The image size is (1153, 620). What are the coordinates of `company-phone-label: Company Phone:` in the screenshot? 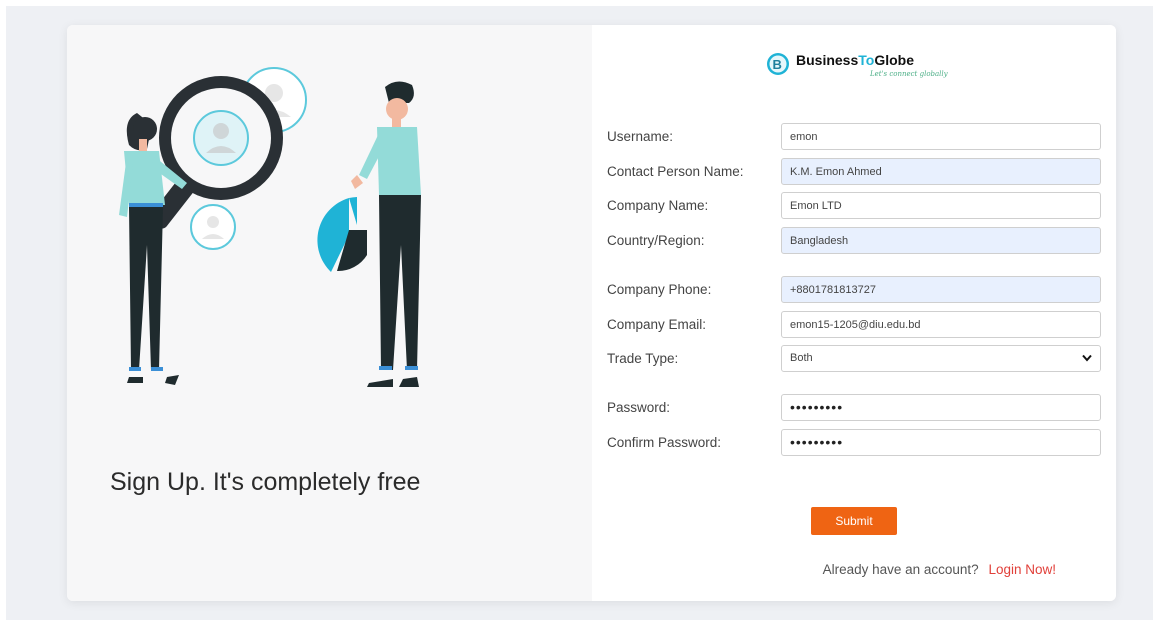 It's located at (659, 289).